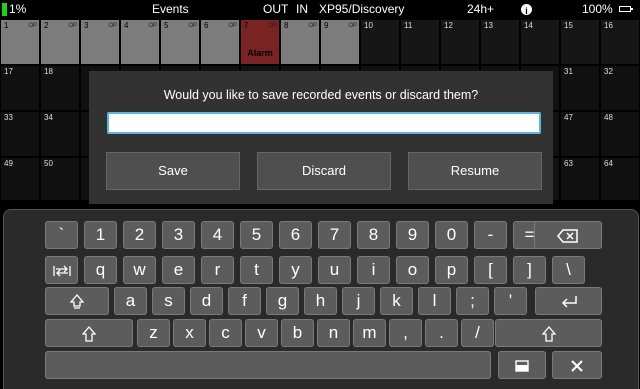 Image resolution: width=640 pixels, height=389 pixels. I want to click on zone-cell: 32, so click(620, 88).